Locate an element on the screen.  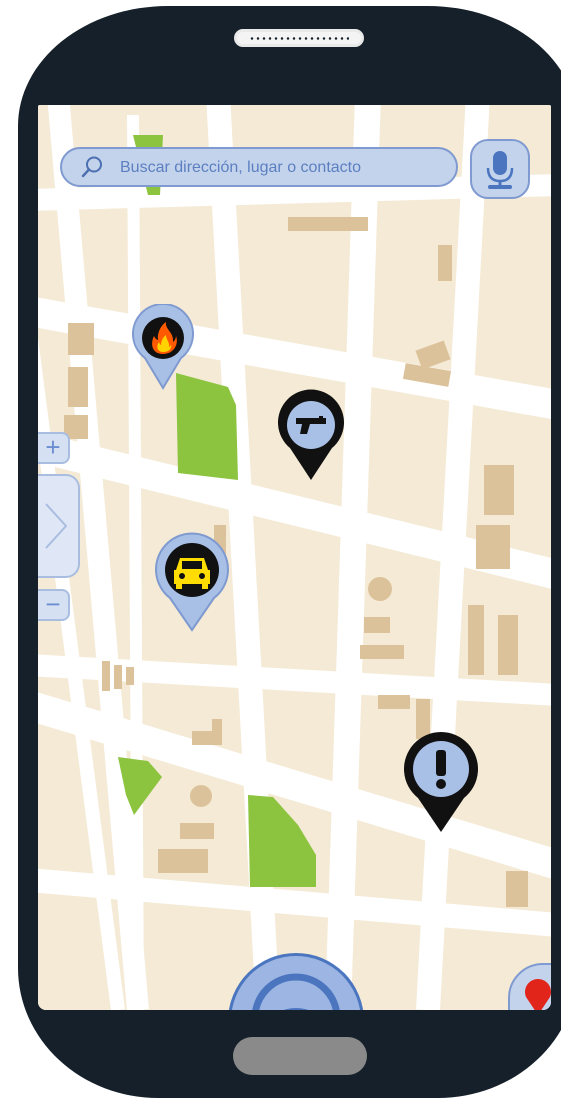
navigation-icon is located at coordinates (296, 991).